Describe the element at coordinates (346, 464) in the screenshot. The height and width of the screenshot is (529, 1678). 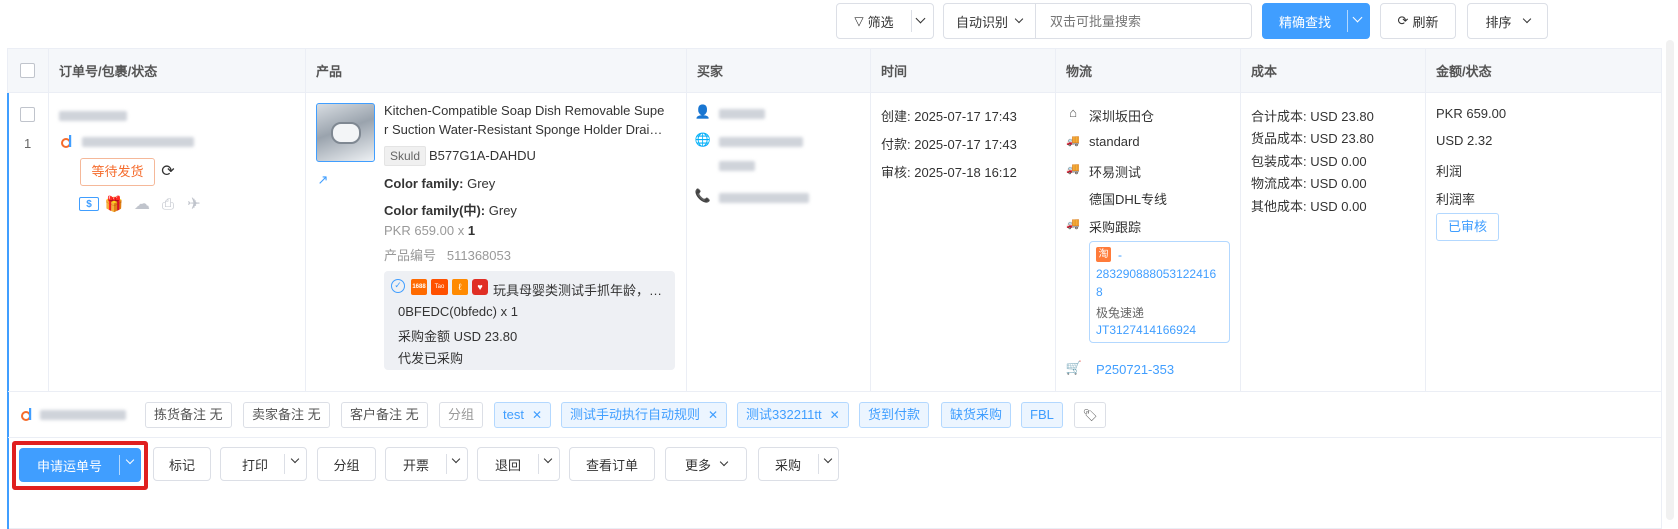
I see `group-button: 分组` at that location.